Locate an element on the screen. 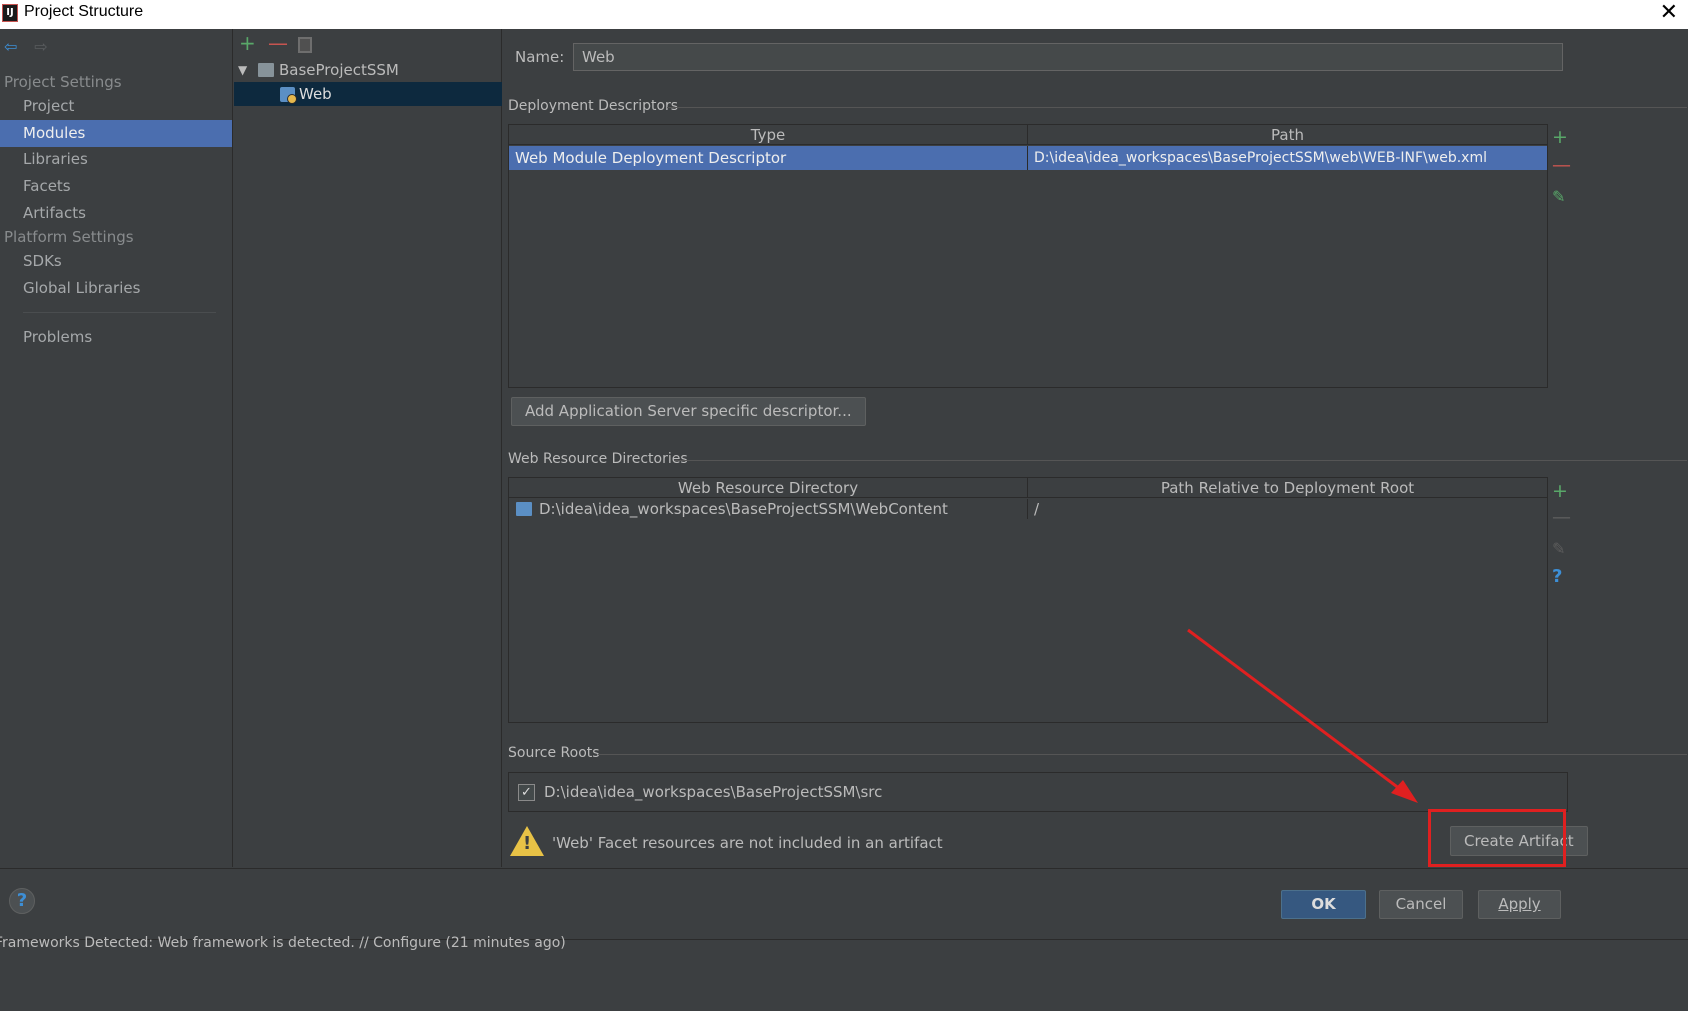 Image resolution: width=1688 pixels, height=1011 pixels. apply-button: Apply is located at coordinates (1519, 904).